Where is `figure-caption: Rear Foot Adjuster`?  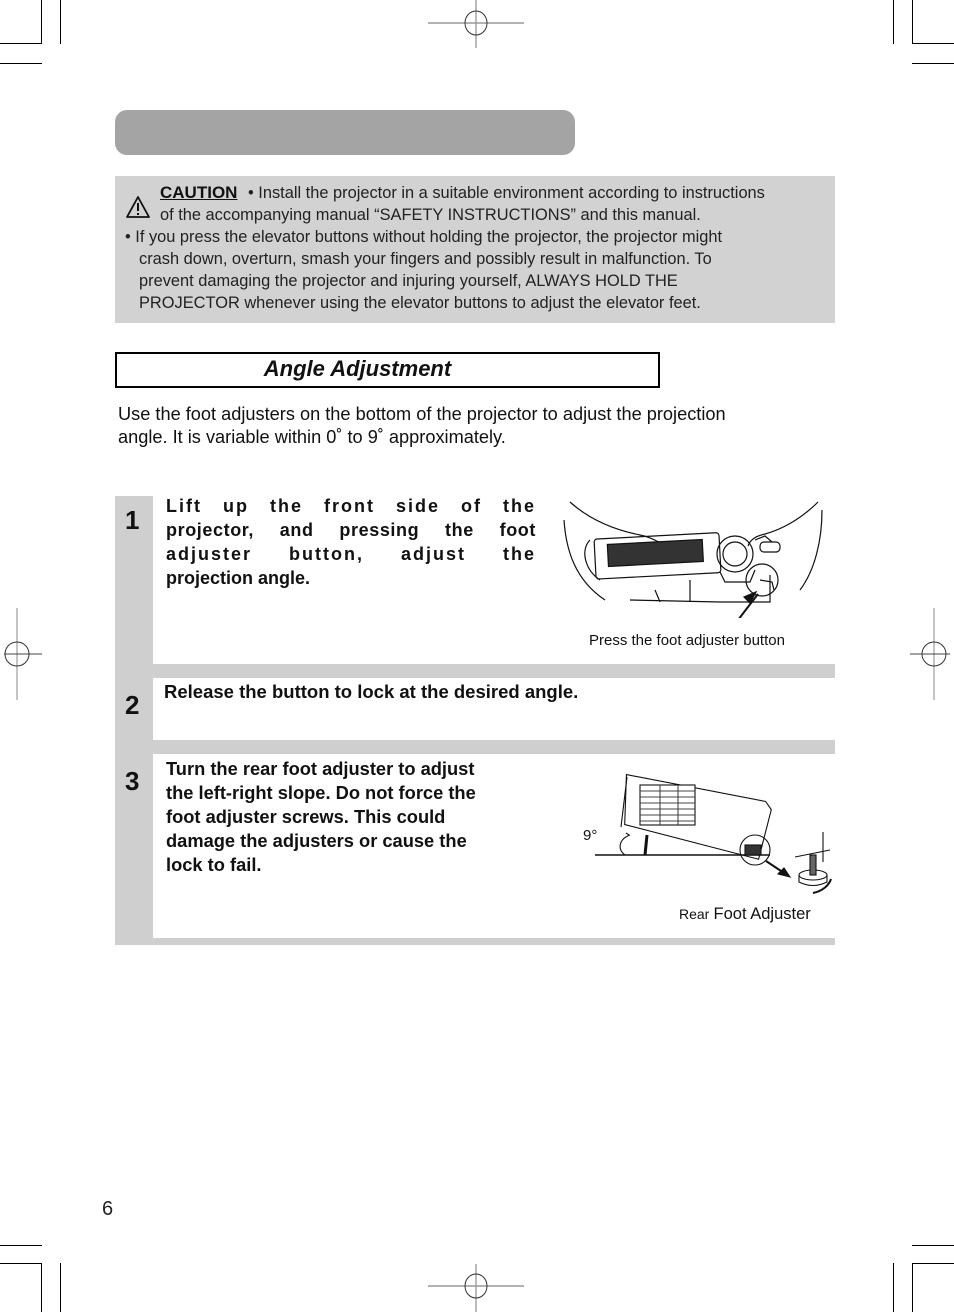
figure-caption: Rear Foot Adjuster is located at coordinates (745, 914).